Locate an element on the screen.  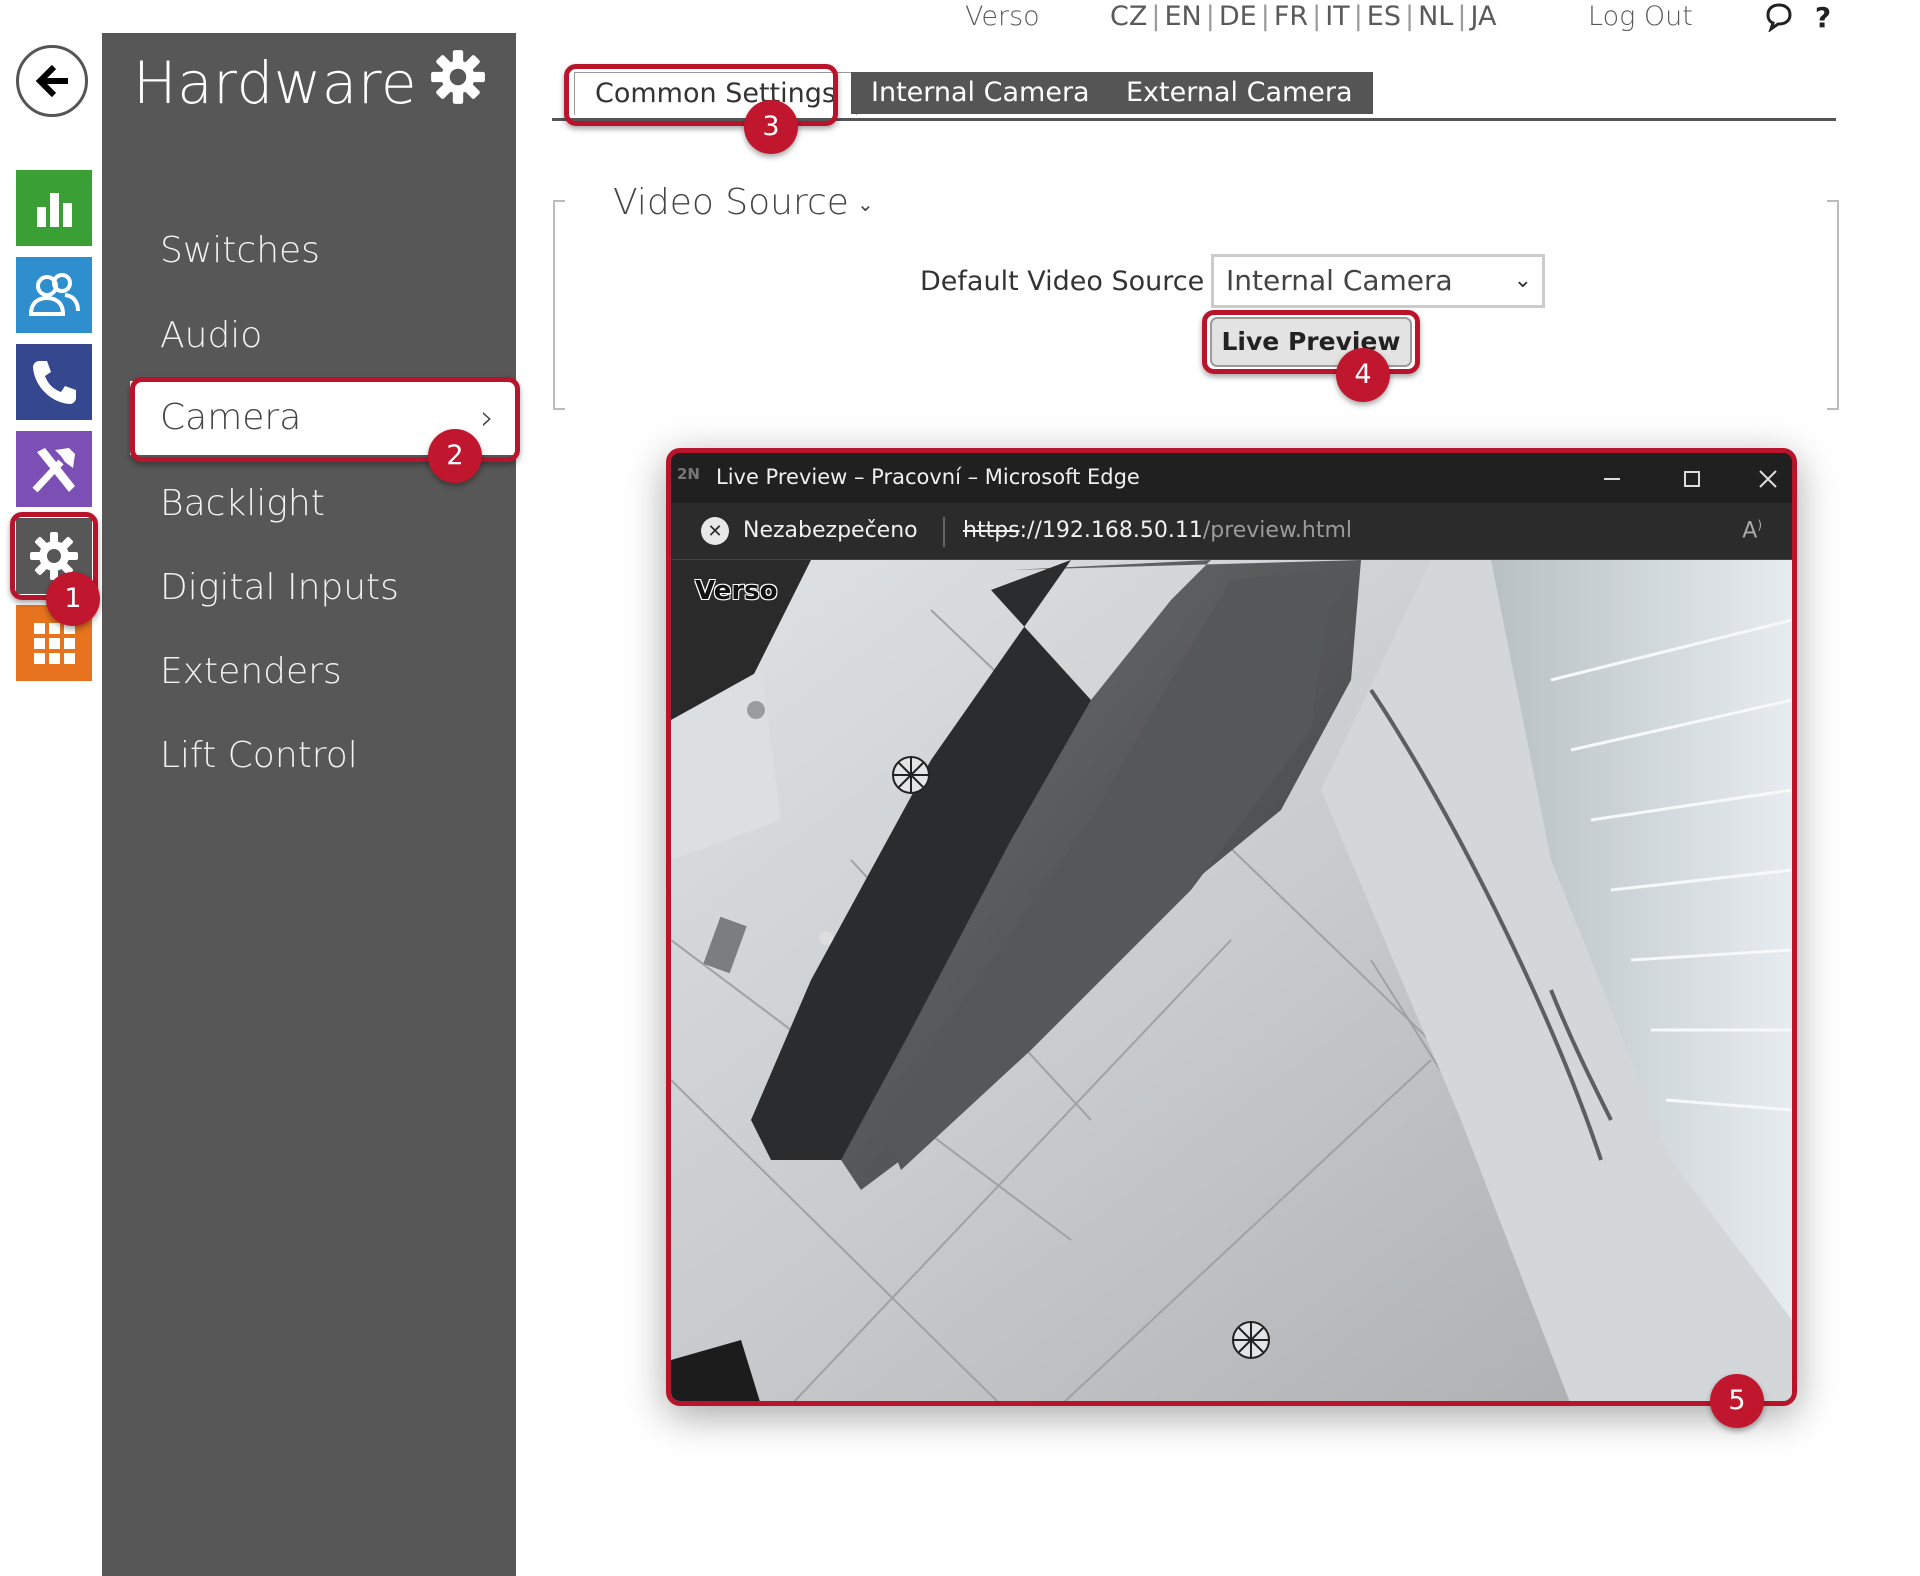
sidebar-title: Hardware is located at coordinates (275, 83).